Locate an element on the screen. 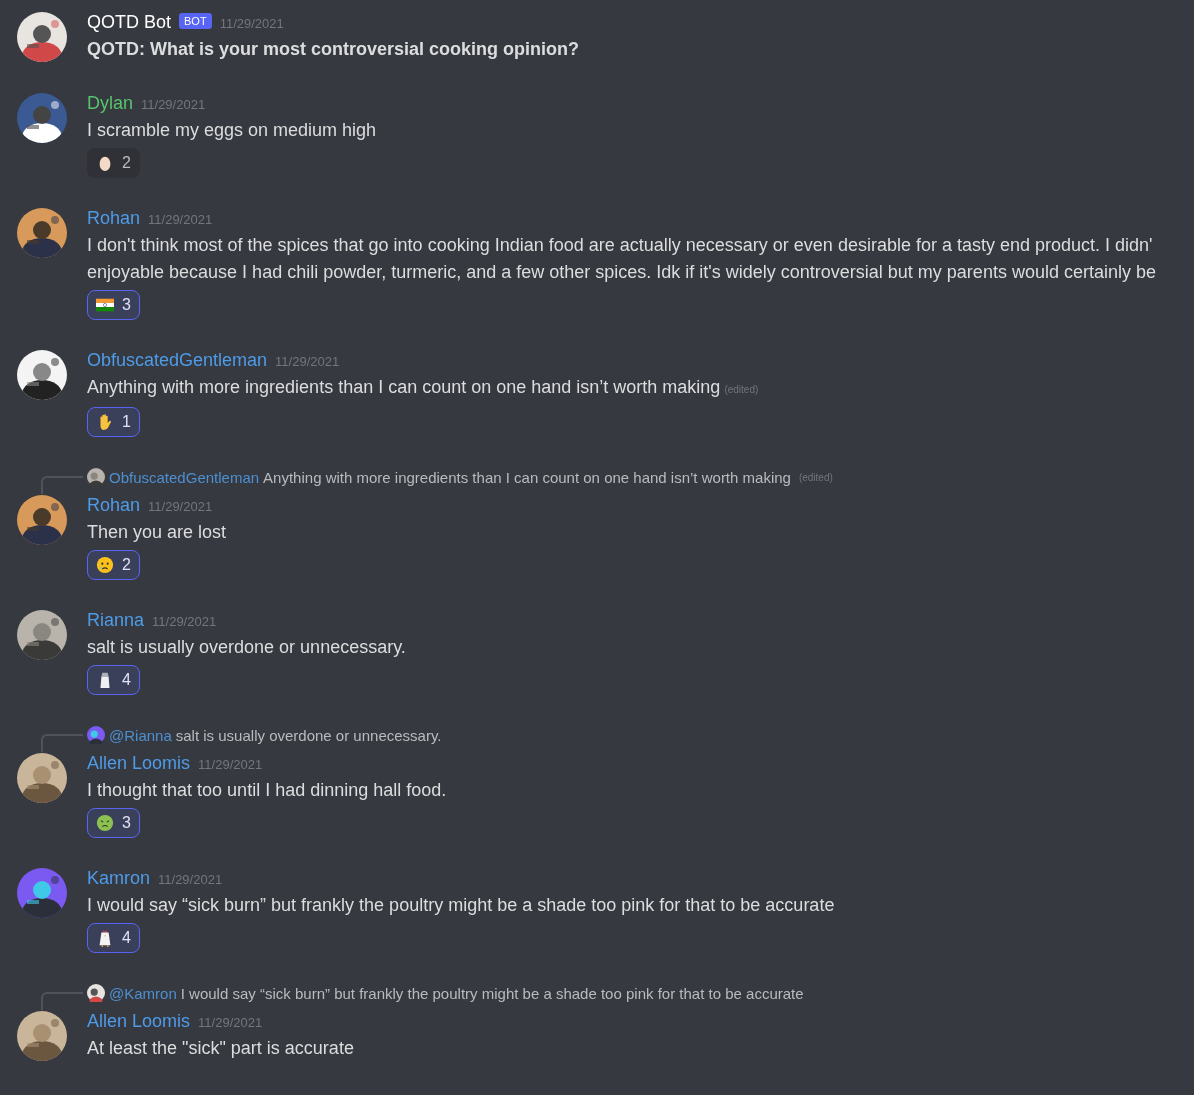 This screenshot has width=1194, height=1095. message-text: I scramble my eggs on medium high is located at coordinates (232, 130).